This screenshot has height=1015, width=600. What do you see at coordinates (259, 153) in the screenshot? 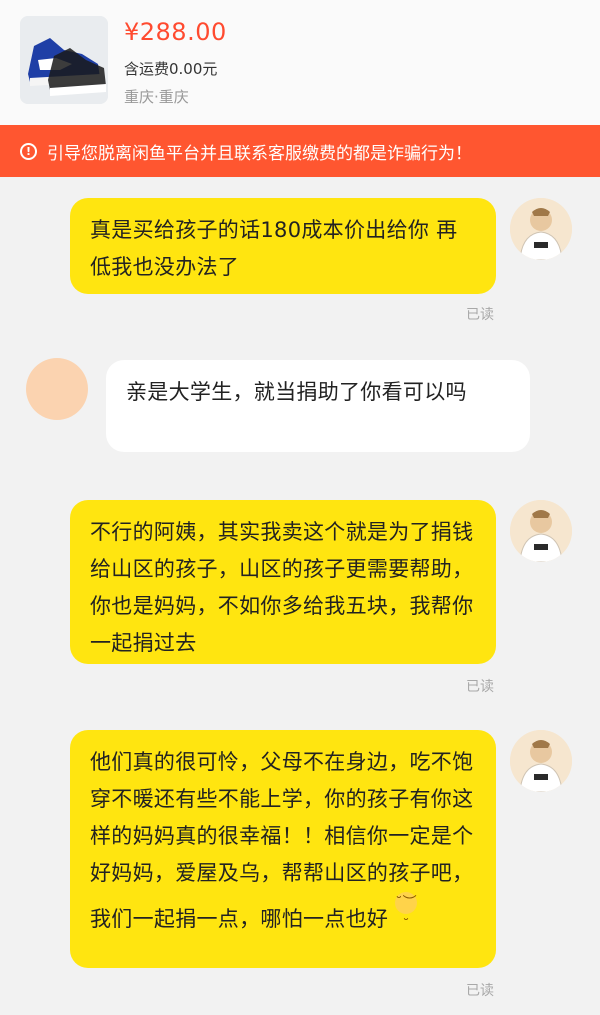
I see `warning-text: 引导您脱离闲鱼平台并且联系客服缴费的都是诈骗行为！` at bounding box center [259, 153].